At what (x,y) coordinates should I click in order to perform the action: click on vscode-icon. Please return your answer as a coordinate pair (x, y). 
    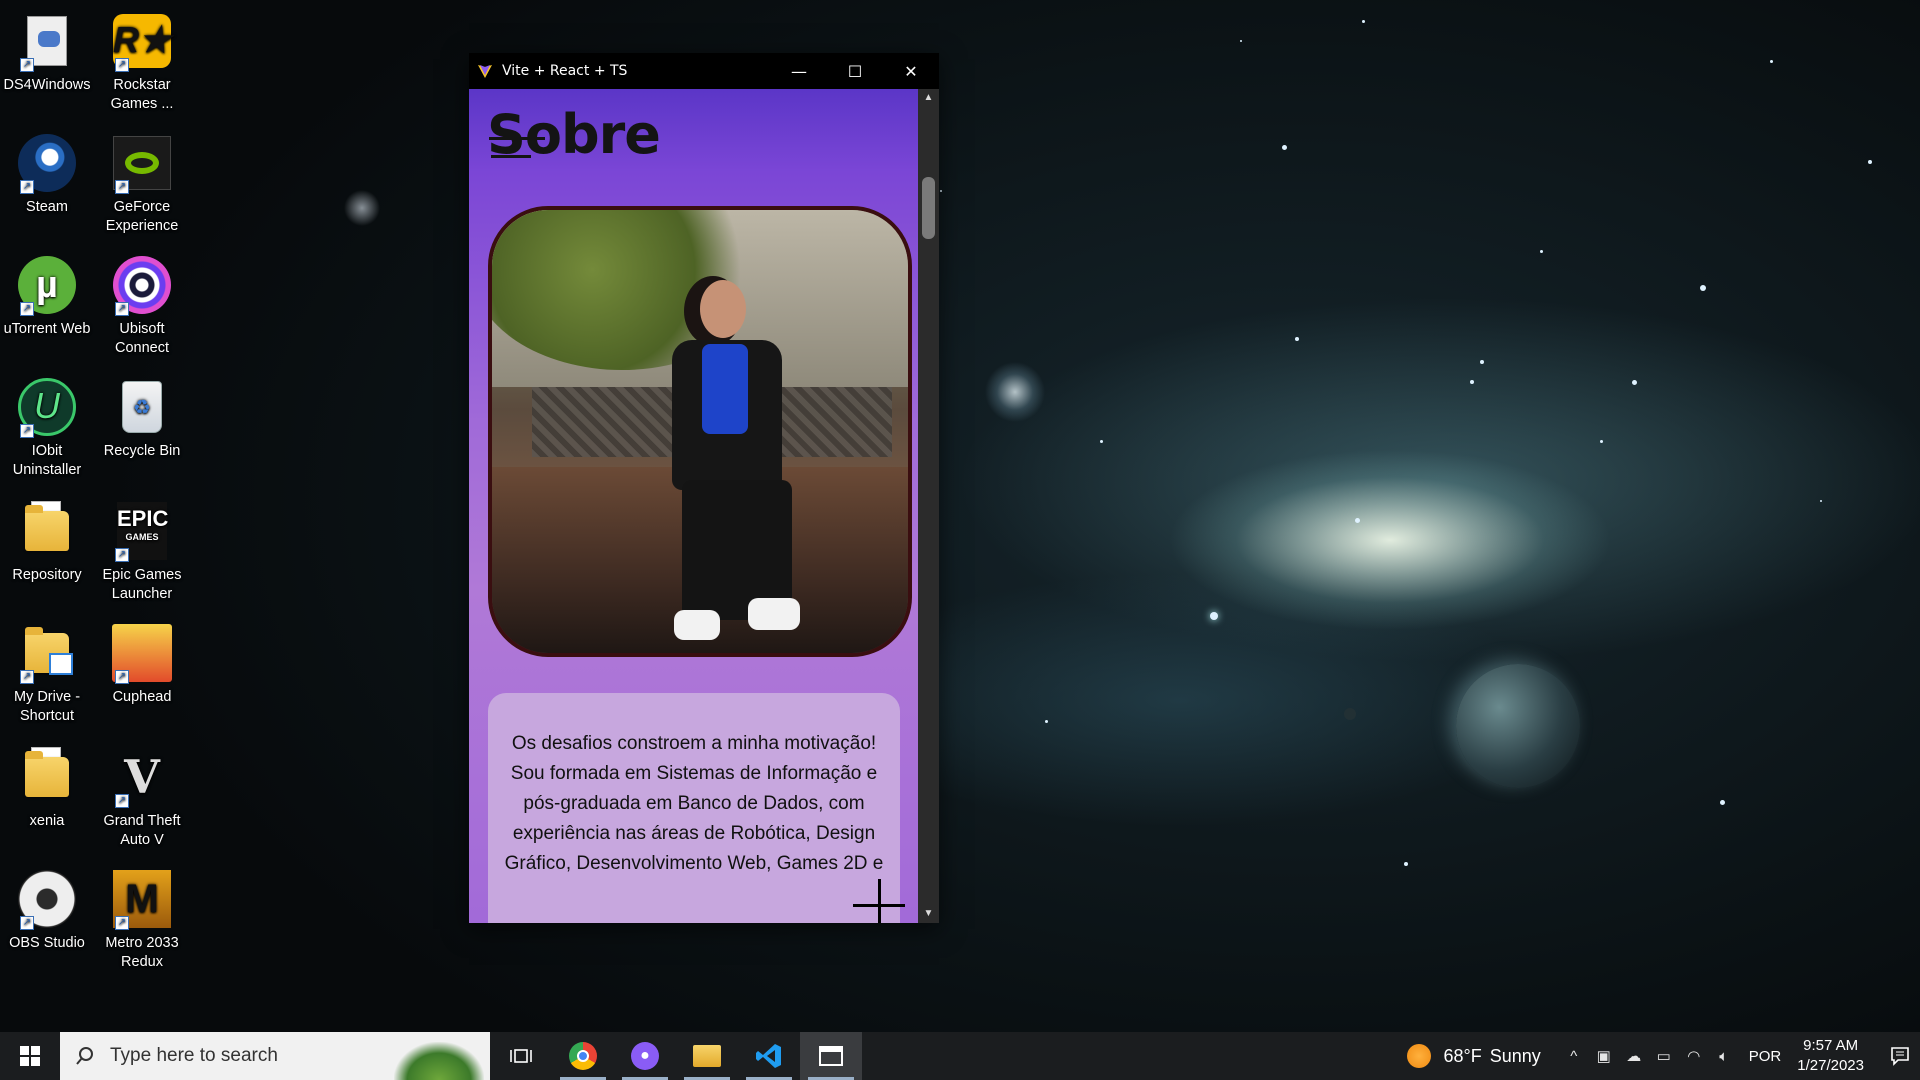
    Looking at the image, I should click on (768, 1056).